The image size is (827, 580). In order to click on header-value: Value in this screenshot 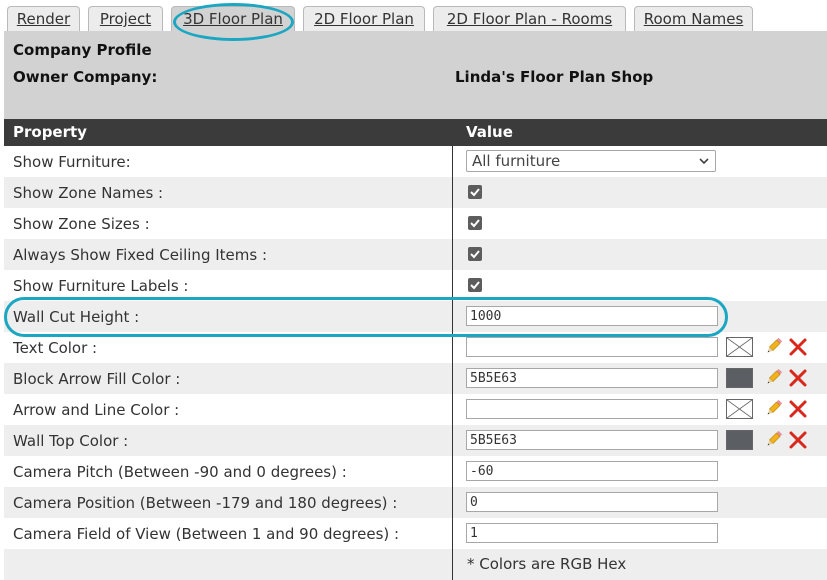, I will do `click(489, 132)`.